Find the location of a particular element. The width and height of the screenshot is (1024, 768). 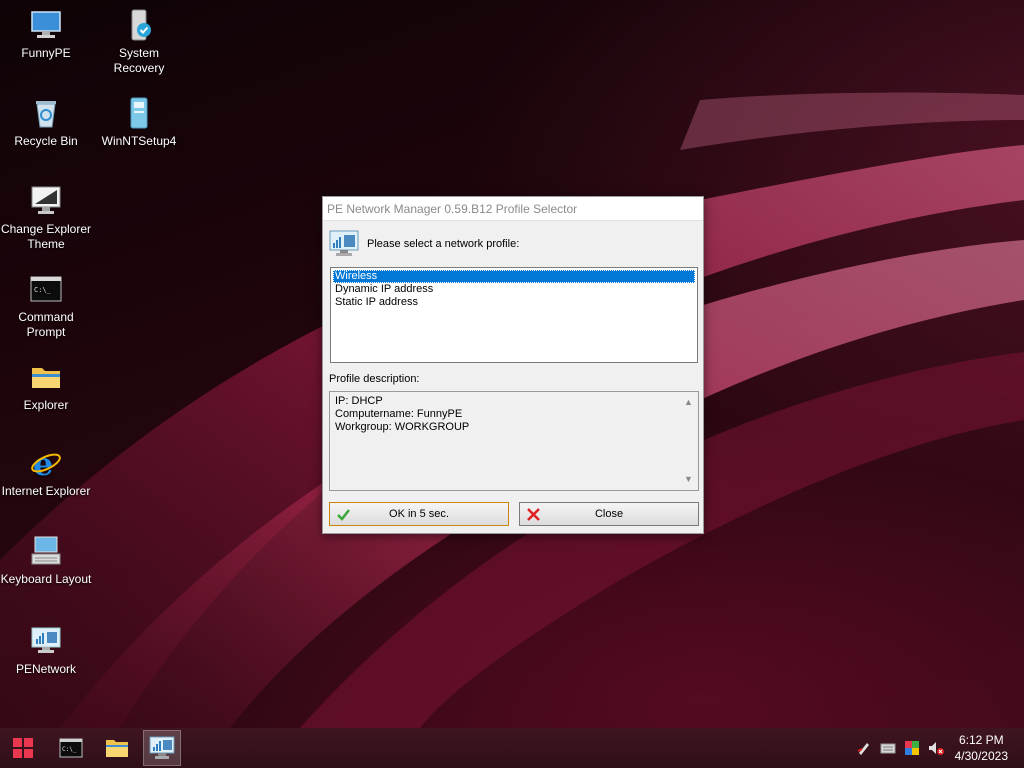

desktop-icon-label: Internet Explorer is located at coordinates (46, 491).